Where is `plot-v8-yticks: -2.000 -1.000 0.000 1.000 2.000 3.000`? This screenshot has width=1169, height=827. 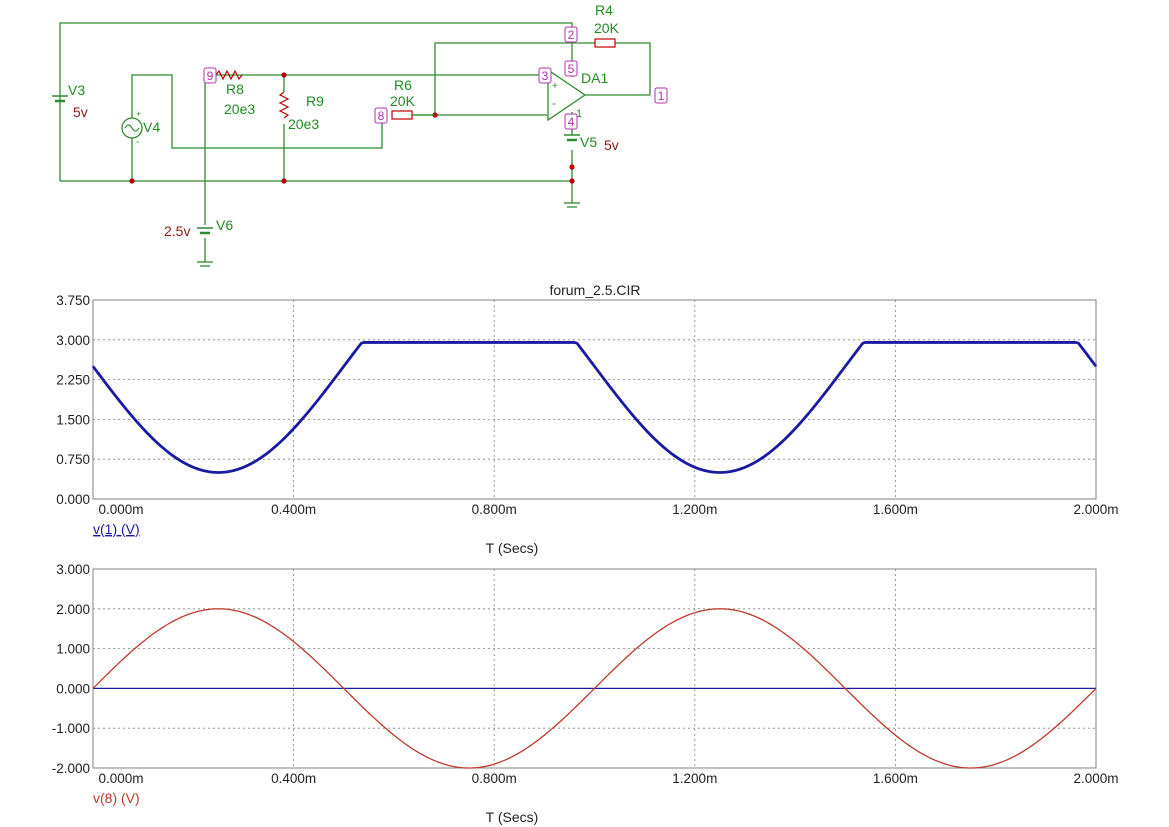
plot-v8-yticks: -2.000 -1.000 0.000 1.000 2.000 3.000 is located at coordinates (71, 669).